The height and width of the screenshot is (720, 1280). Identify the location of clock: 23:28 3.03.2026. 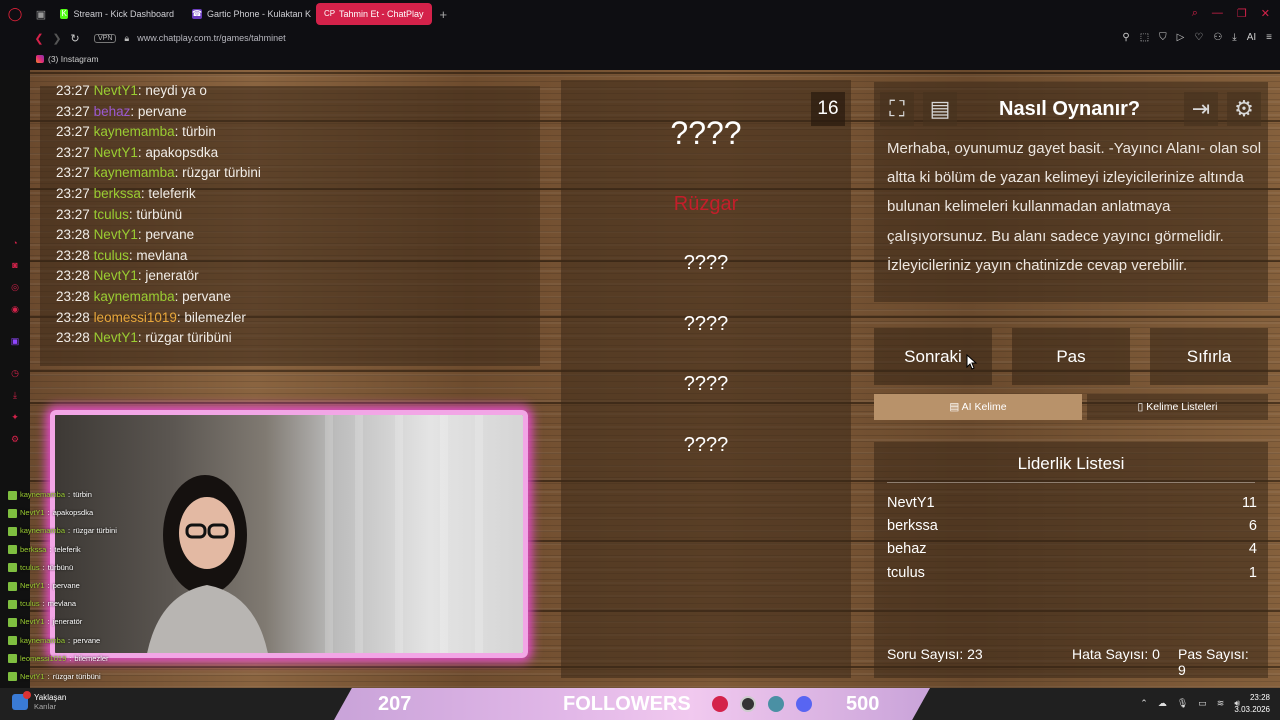
(1252, 704).